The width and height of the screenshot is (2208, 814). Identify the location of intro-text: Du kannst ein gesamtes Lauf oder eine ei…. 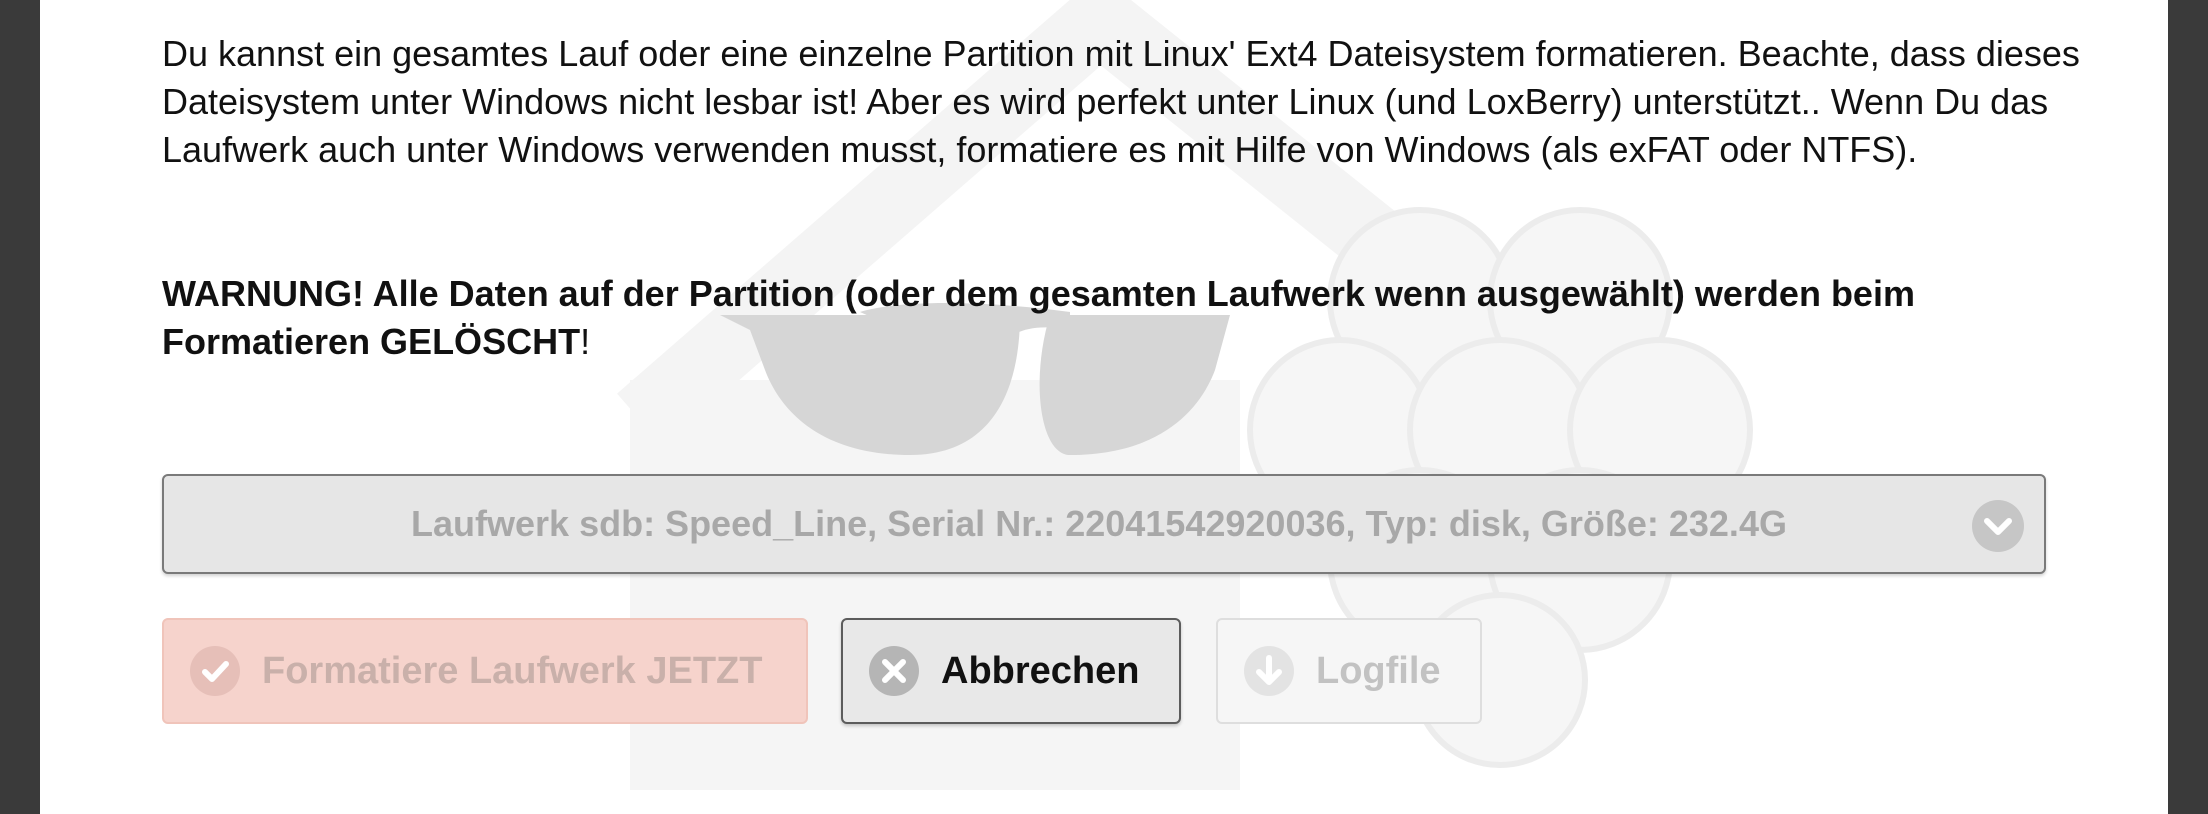
(1121, 101).